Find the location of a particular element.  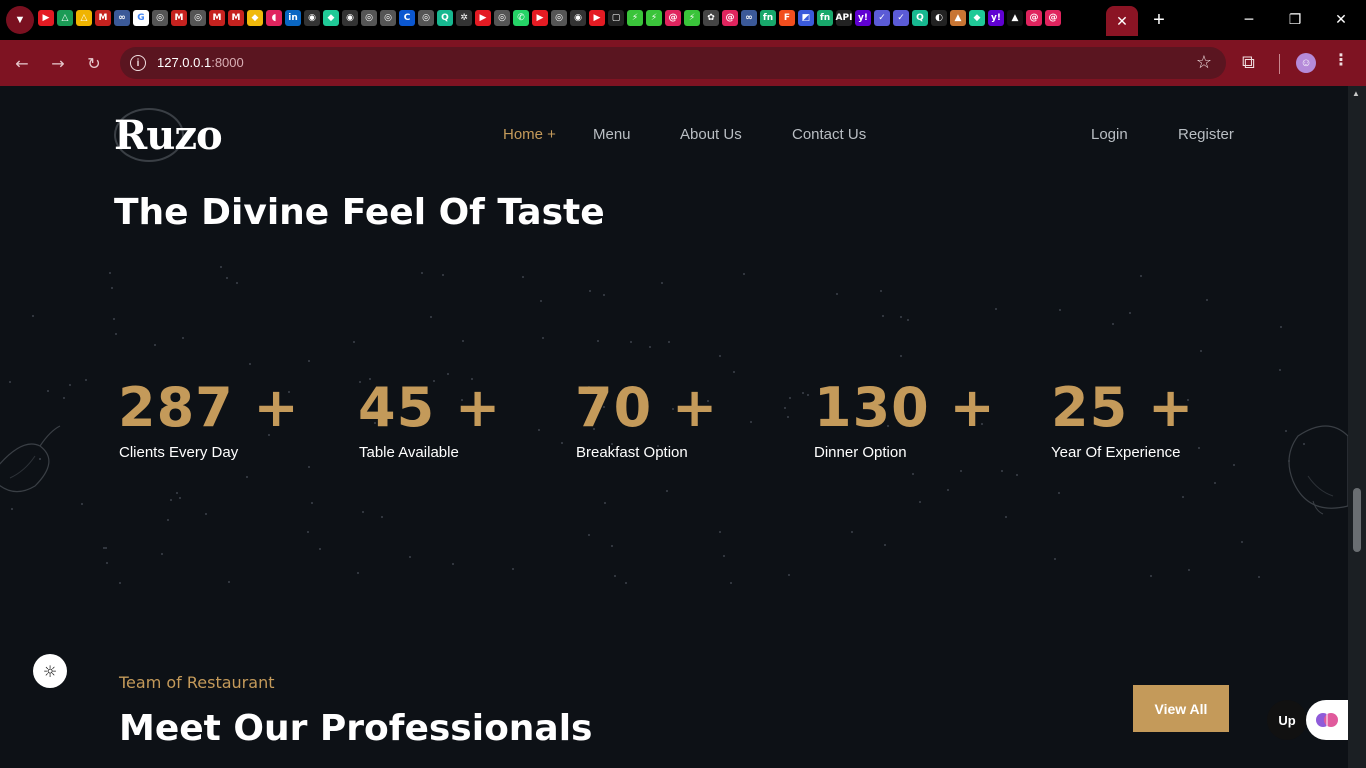

stat-value-clients: 287 + is located at coordinates (209, 407).